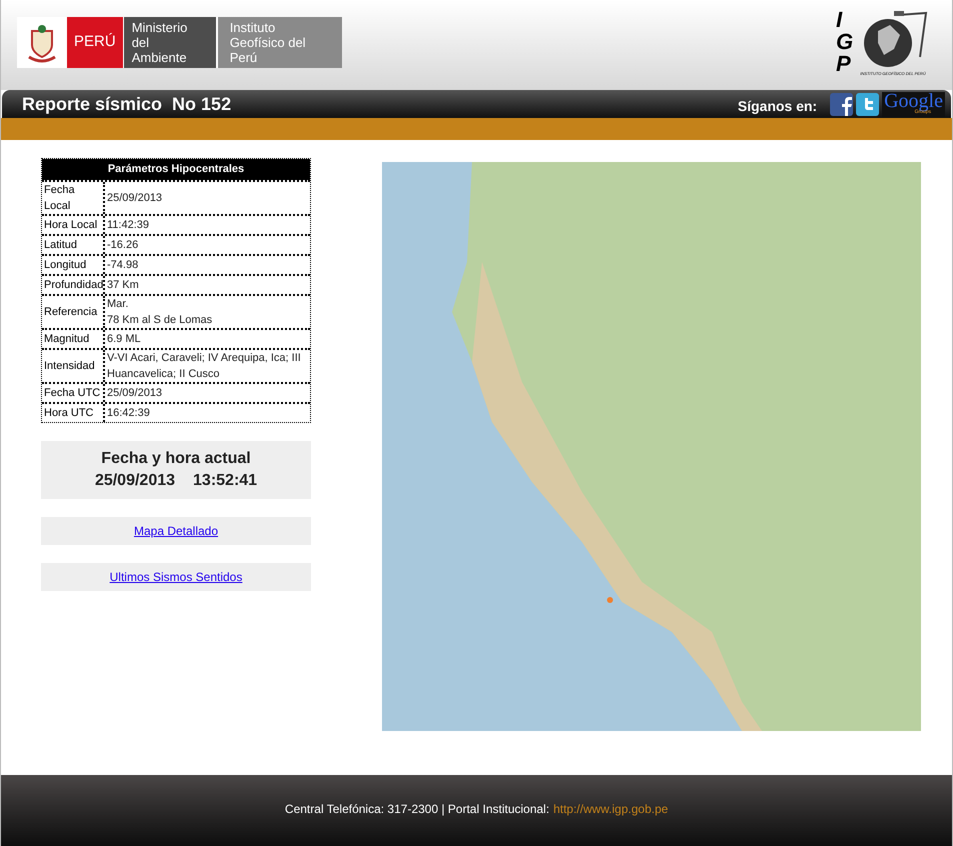 Image resolution: width=953 pixels, height=846 pixels. I want to click on coat-of-arms-icon, so click(42, 42).